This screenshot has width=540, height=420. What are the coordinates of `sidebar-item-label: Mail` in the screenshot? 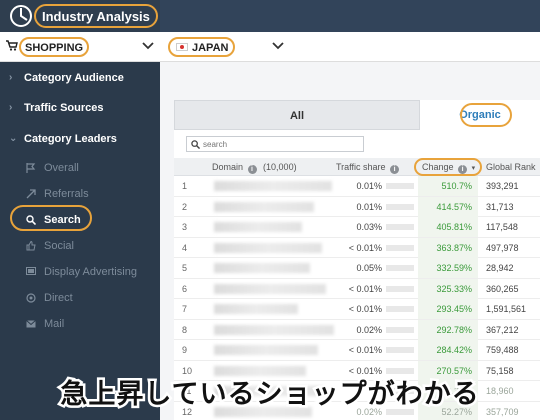 It's located at (54, 324).